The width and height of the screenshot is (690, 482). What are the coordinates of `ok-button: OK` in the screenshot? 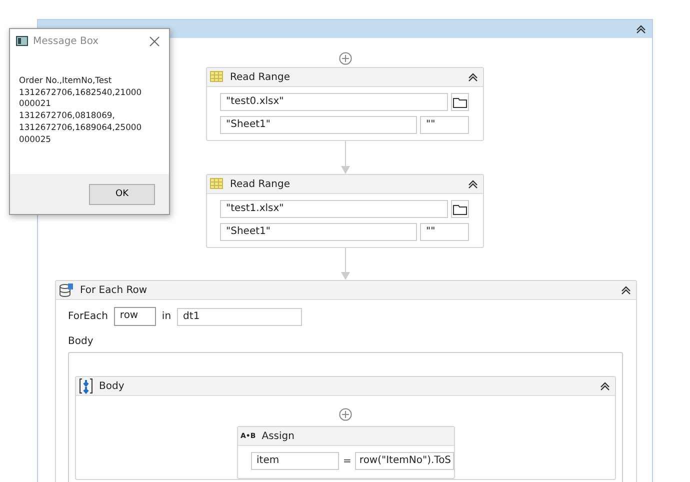 It's located at (122, 194).